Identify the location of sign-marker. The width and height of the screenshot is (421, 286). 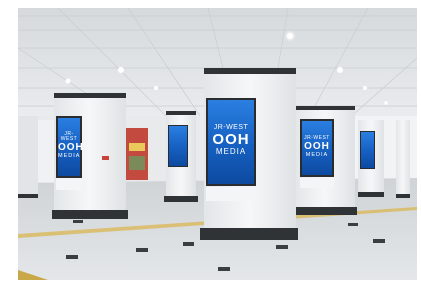
(105, 158).